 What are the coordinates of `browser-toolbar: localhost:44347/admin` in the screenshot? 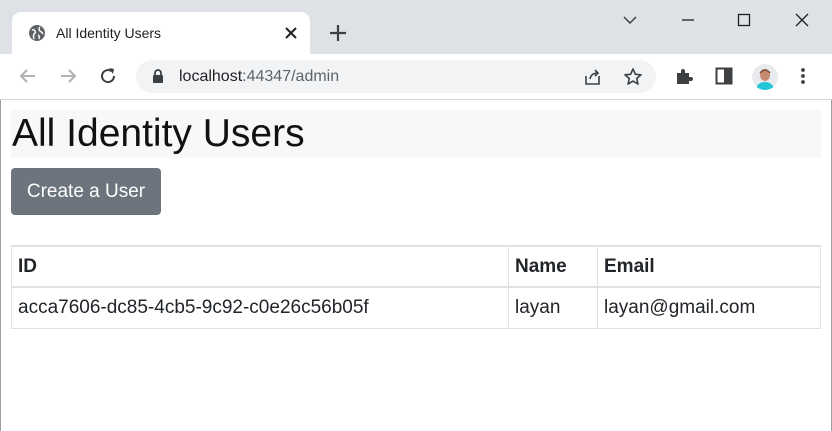 It's located at (416, 76).